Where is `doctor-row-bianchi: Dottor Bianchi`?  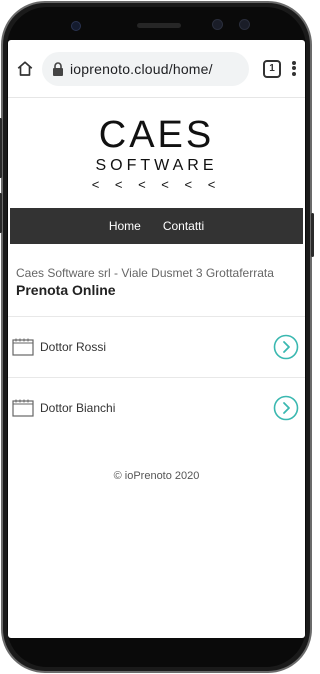 doctor-row-bianchi: Dottor Bianchi is located at coordinates (156, 407).